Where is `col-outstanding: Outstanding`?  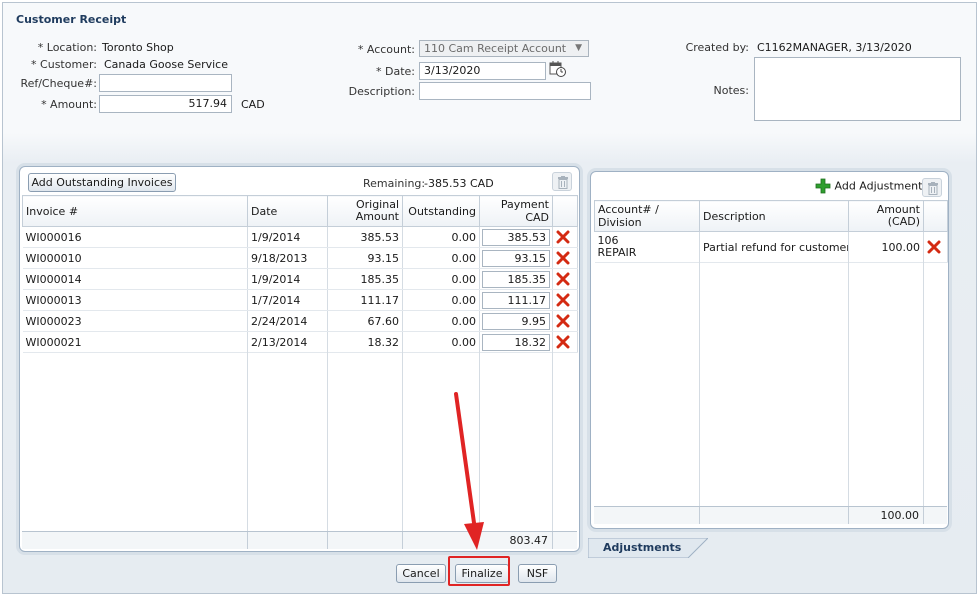
col-outstanding: Outstanding is located at coordinates (441, 211).